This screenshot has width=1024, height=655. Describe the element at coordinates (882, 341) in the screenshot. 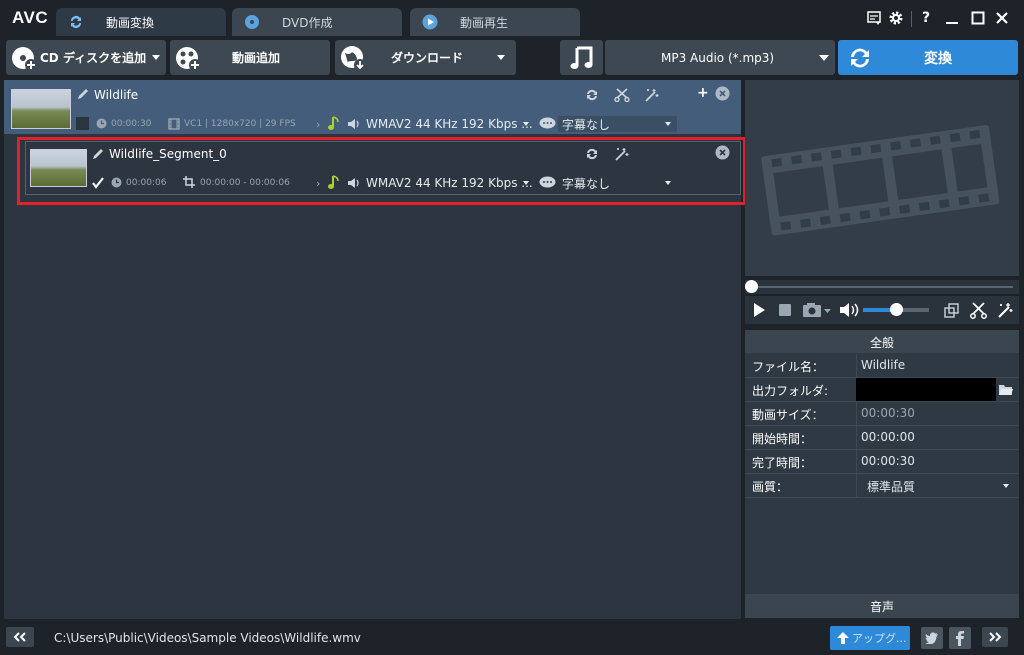

I see `section-general-header: 全般` at that location.